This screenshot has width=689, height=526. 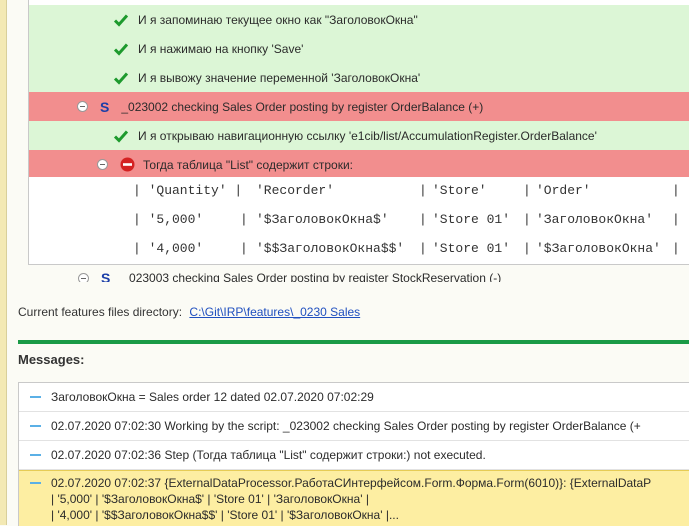 I want to click on error-icon, so click(x=127, y=164).